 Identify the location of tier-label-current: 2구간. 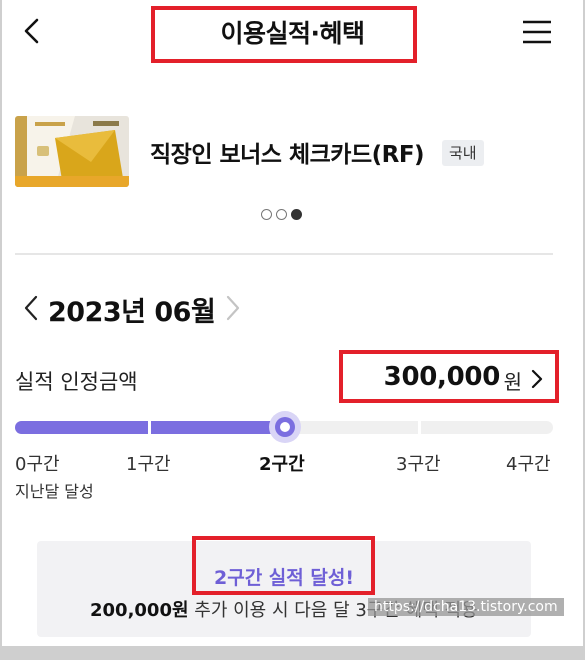
(282, 464).